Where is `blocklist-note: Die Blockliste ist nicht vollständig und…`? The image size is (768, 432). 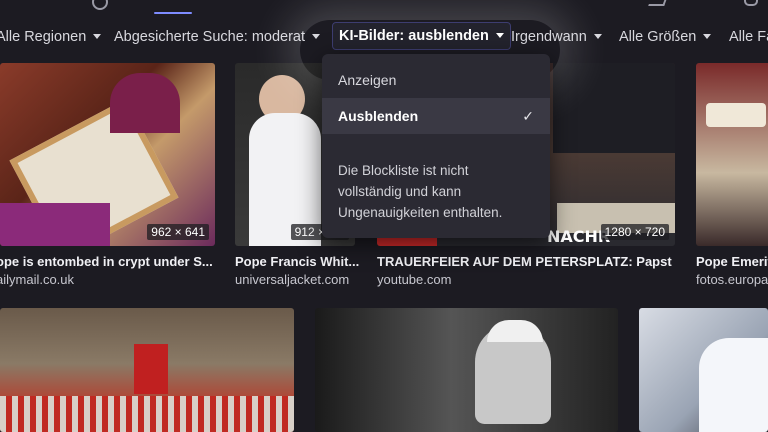 blocklist-note: Die Blockliste ist nicht vollständig und… is located at coordinates (420, 191).